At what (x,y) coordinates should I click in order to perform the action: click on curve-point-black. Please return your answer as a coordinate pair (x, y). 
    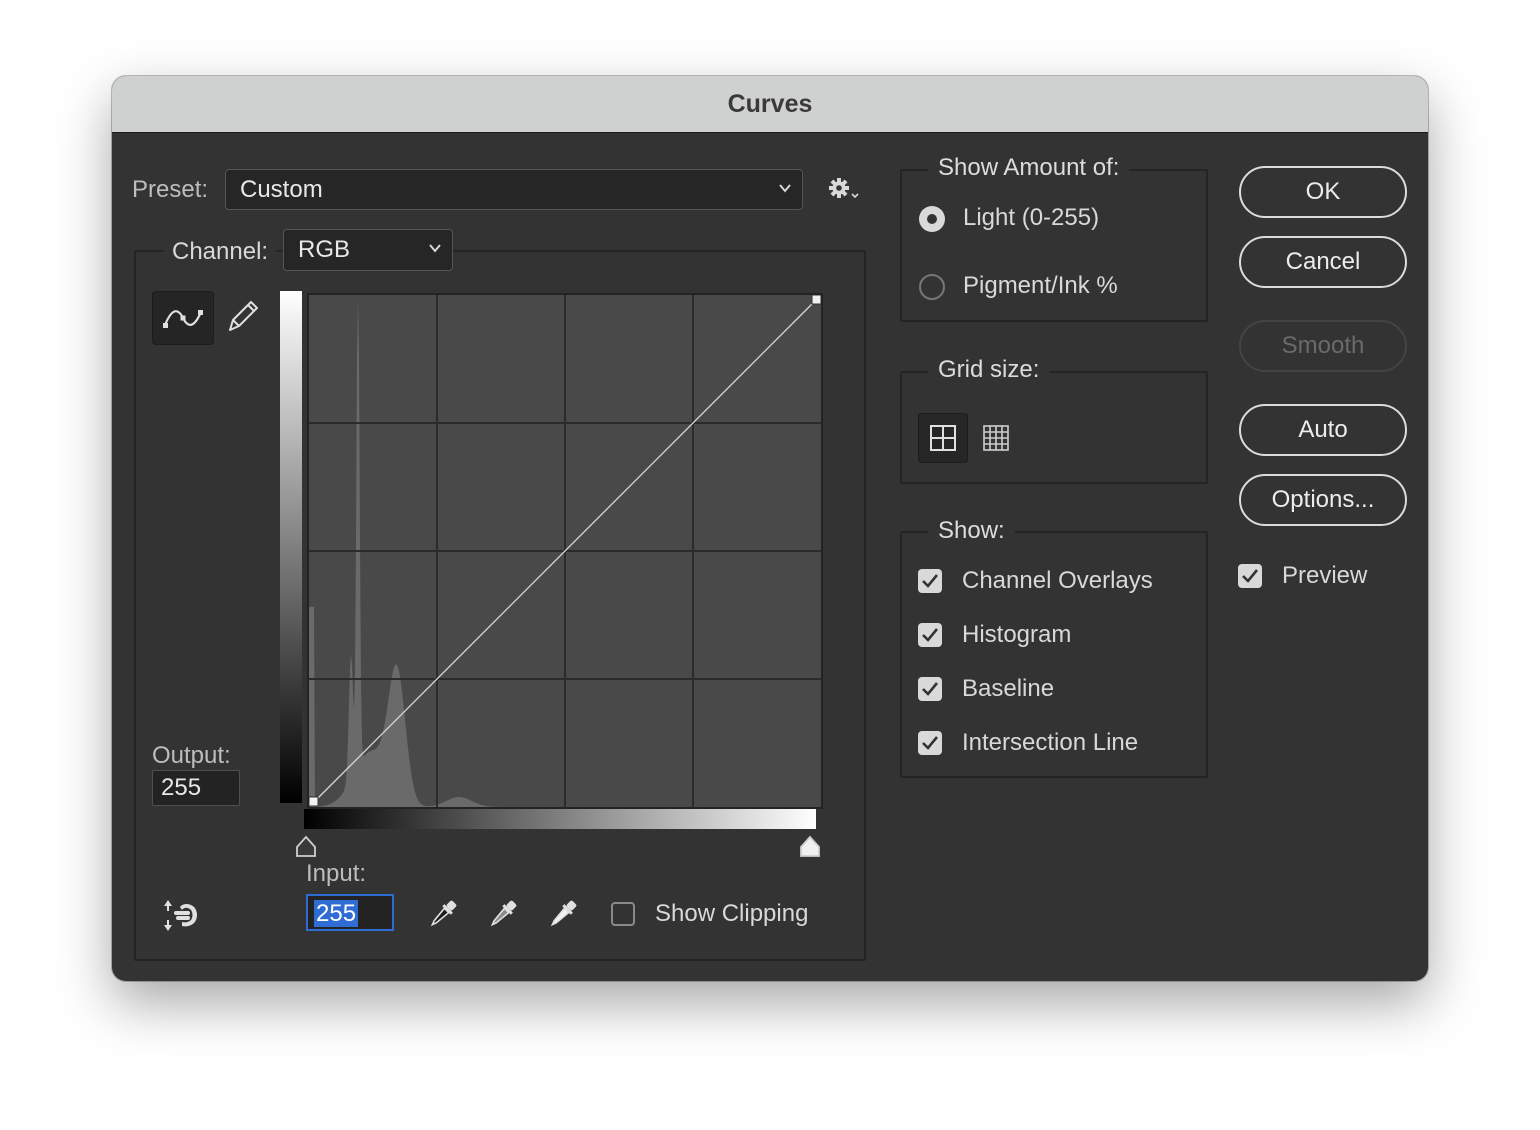
    Looking at the image, I should click on (314, 801).